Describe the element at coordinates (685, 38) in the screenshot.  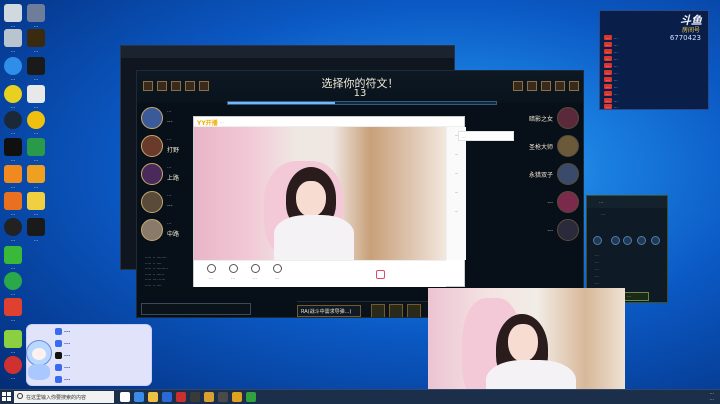
I see `room-number: 6770423` at that location.